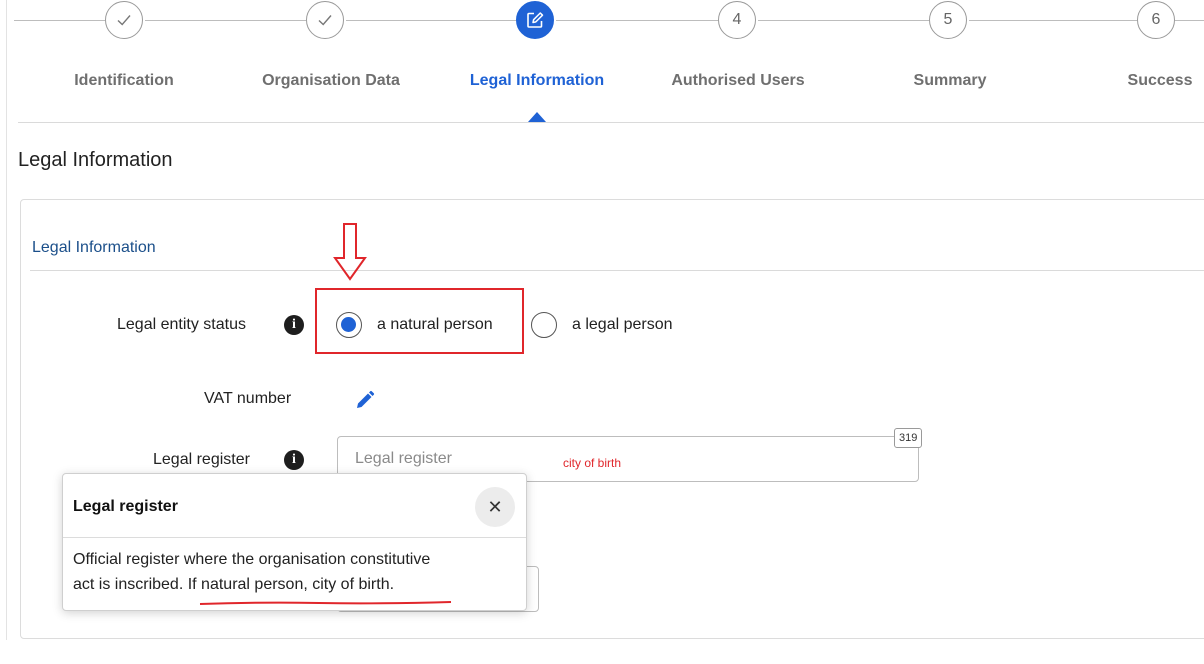 Image resolution: width=1204 pixels, height=664 pixels. I want to click on popover-body-line2-start: act is inscribed., so click(130, 584).